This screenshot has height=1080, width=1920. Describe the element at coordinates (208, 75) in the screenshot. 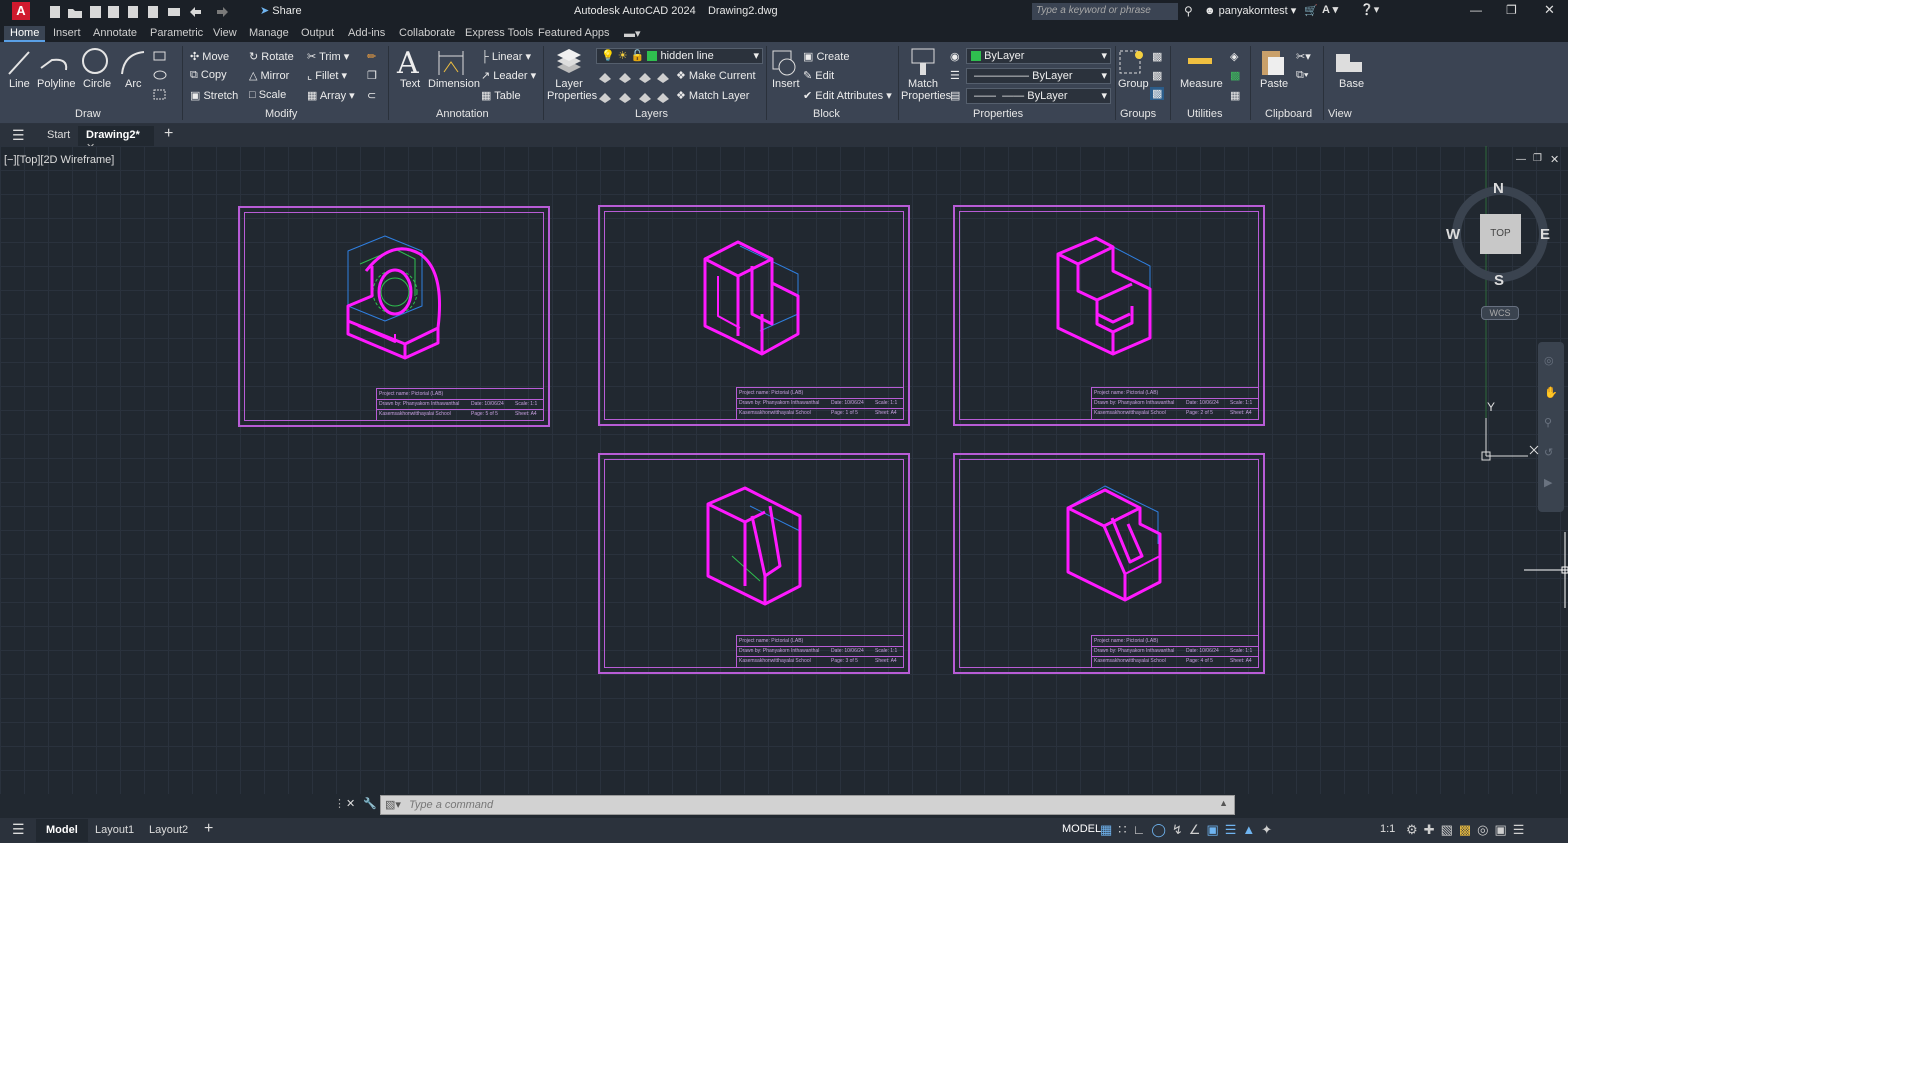

I see `copy-button: ⧉ Copy` at that location.